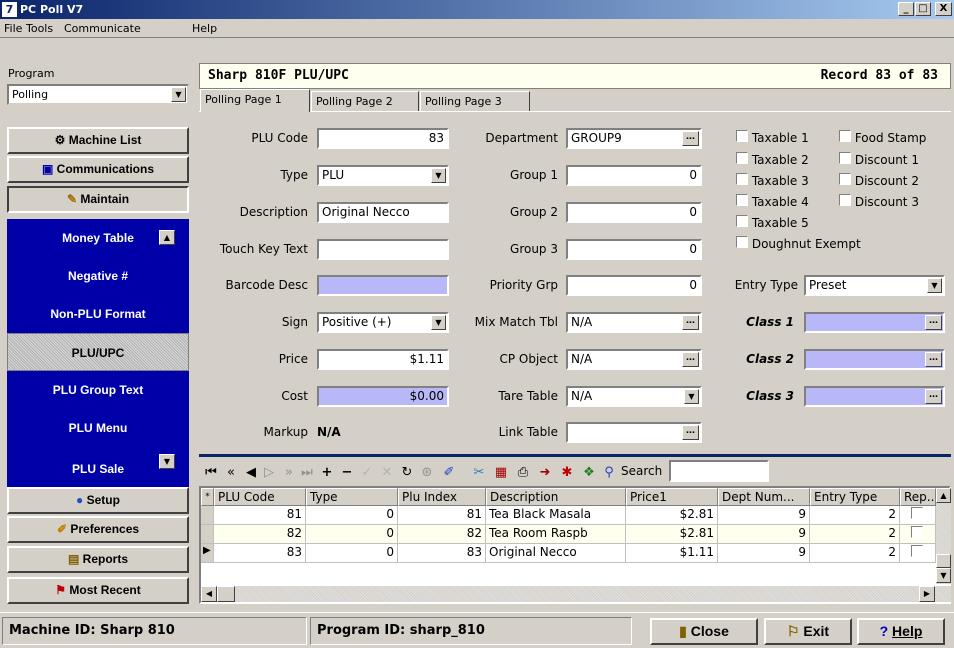  Describe the element at coordinates (475, 101) in the screenshot. I see `tab-polling-page-3: Polling Page 3` at that location.